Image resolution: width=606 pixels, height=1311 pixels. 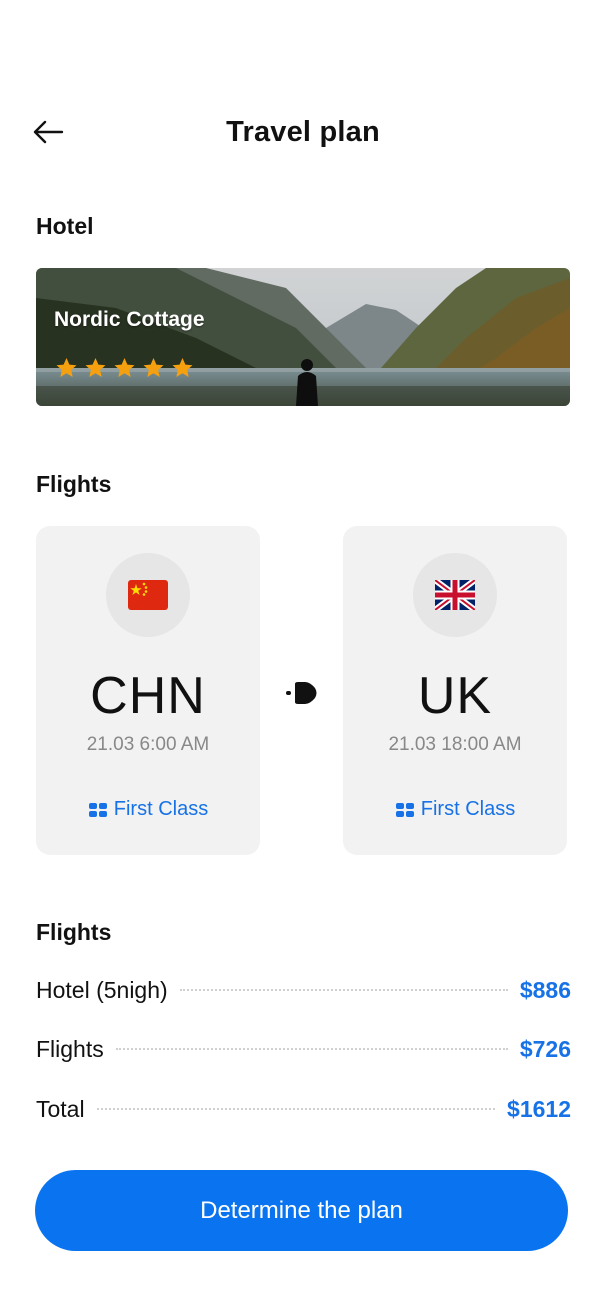 I want to click on flight-card-destination: UK 21.03 18:00 AM First Class, so click(x=455, y=690).